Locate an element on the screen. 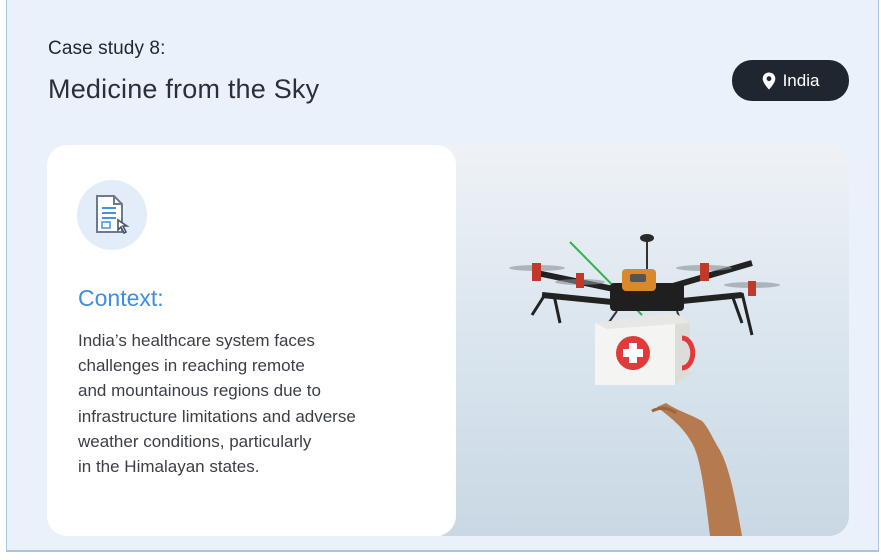 This screenshot has height=560, width=881. location-label: India is located at coordinates (801, 80).